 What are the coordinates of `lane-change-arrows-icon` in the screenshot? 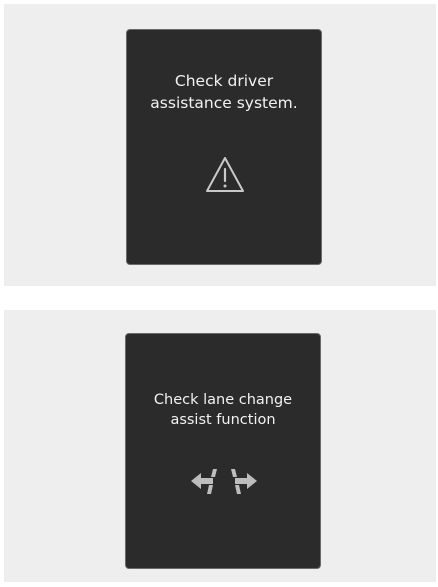 It's located at (224, 481).